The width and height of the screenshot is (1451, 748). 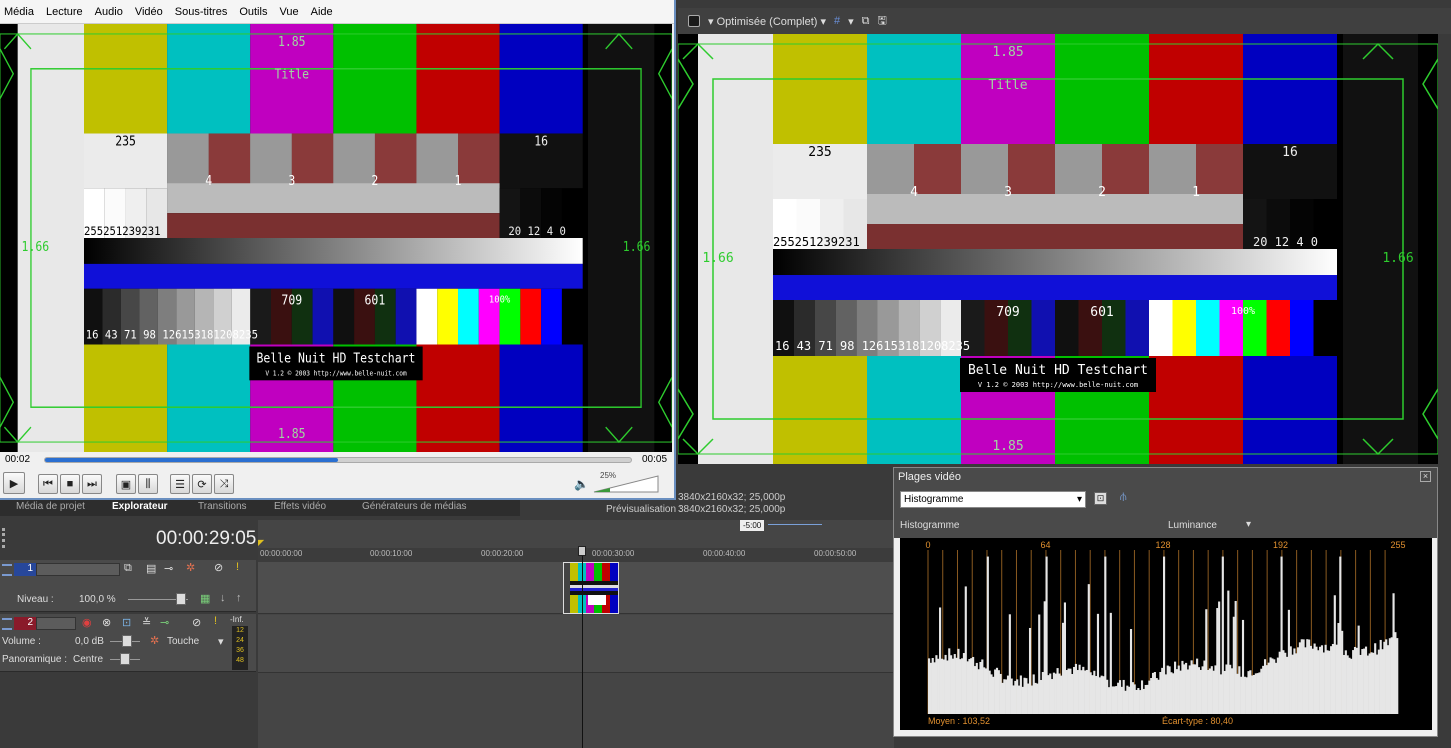 What do you see at coordinates (205, 598) in the screenshot?
I see `composite-icon: ▦` at bounding box center [205, 598].